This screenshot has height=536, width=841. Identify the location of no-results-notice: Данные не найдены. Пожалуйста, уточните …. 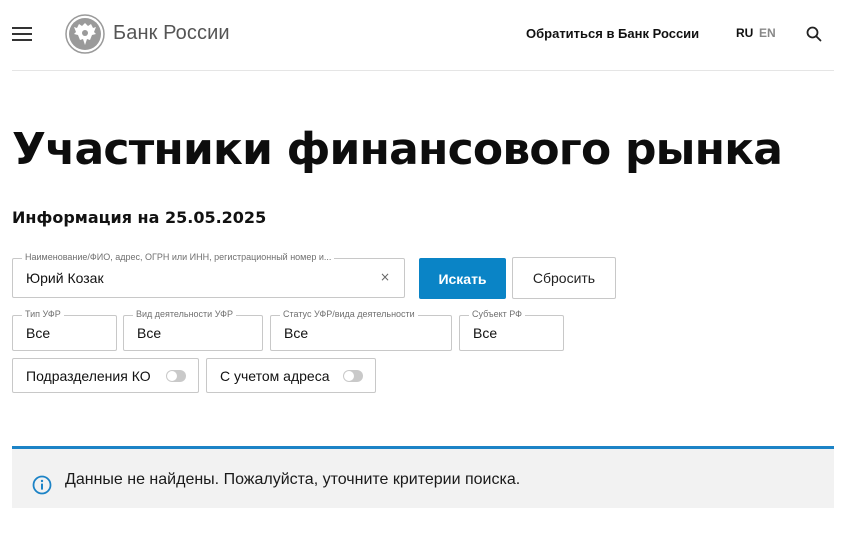
(423, 477).